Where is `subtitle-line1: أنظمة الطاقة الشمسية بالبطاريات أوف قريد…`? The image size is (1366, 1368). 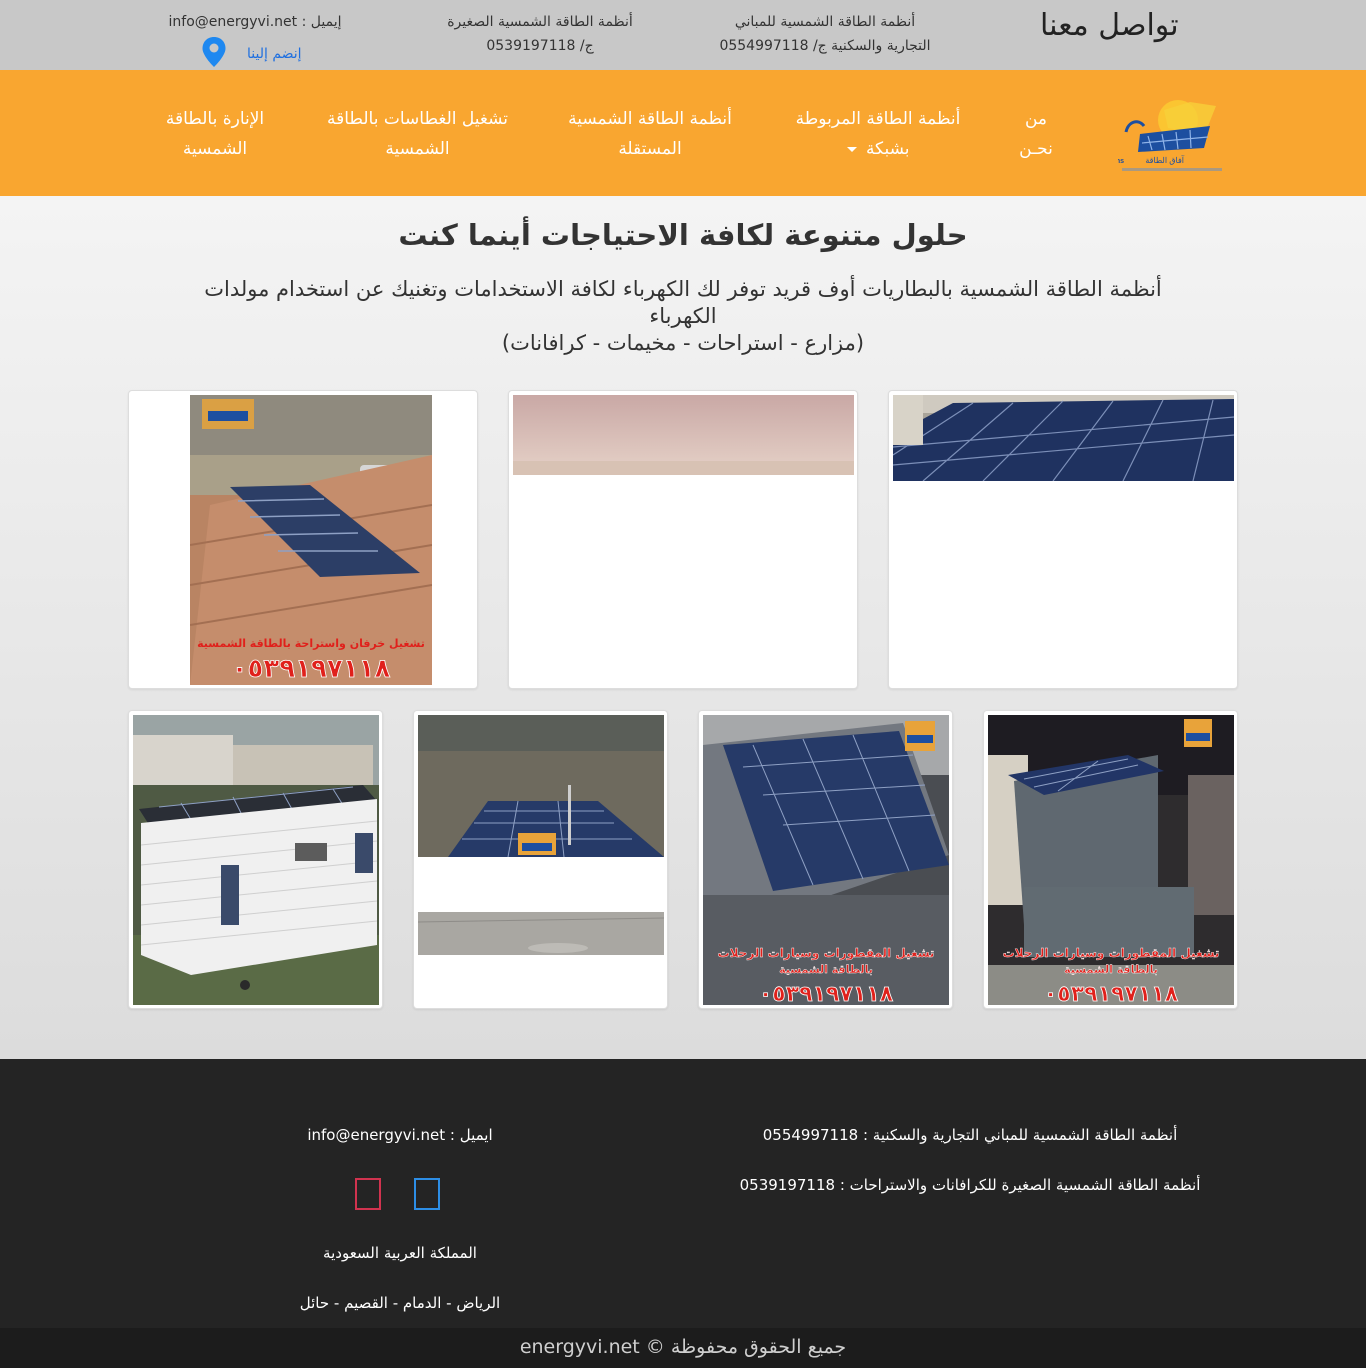 subtitle-line1: أنظمة الطاقة الشمسية بالبطاريات أوف قريد… is located at coordinates (683, 289).